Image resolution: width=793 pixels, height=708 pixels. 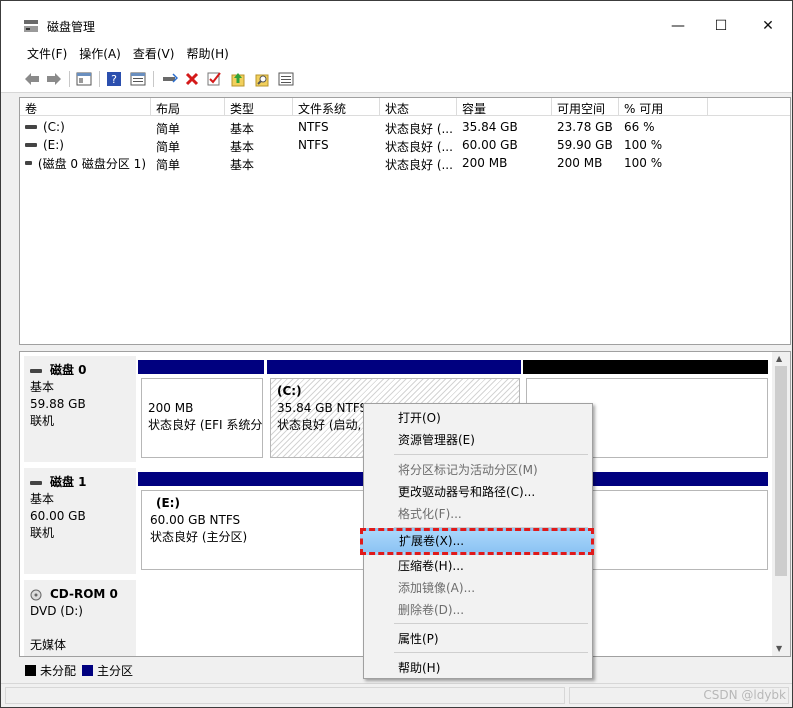 I want to click on help-icon: ?, so click(x=114, y=79).